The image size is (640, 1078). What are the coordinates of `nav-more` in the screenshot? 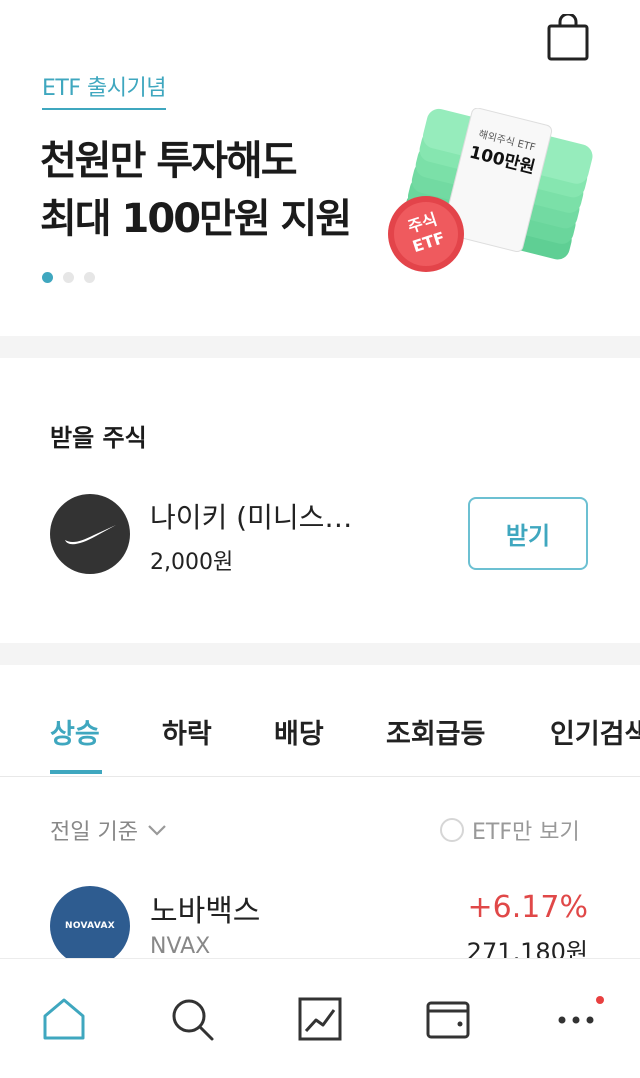 It's located at (576, 1019).